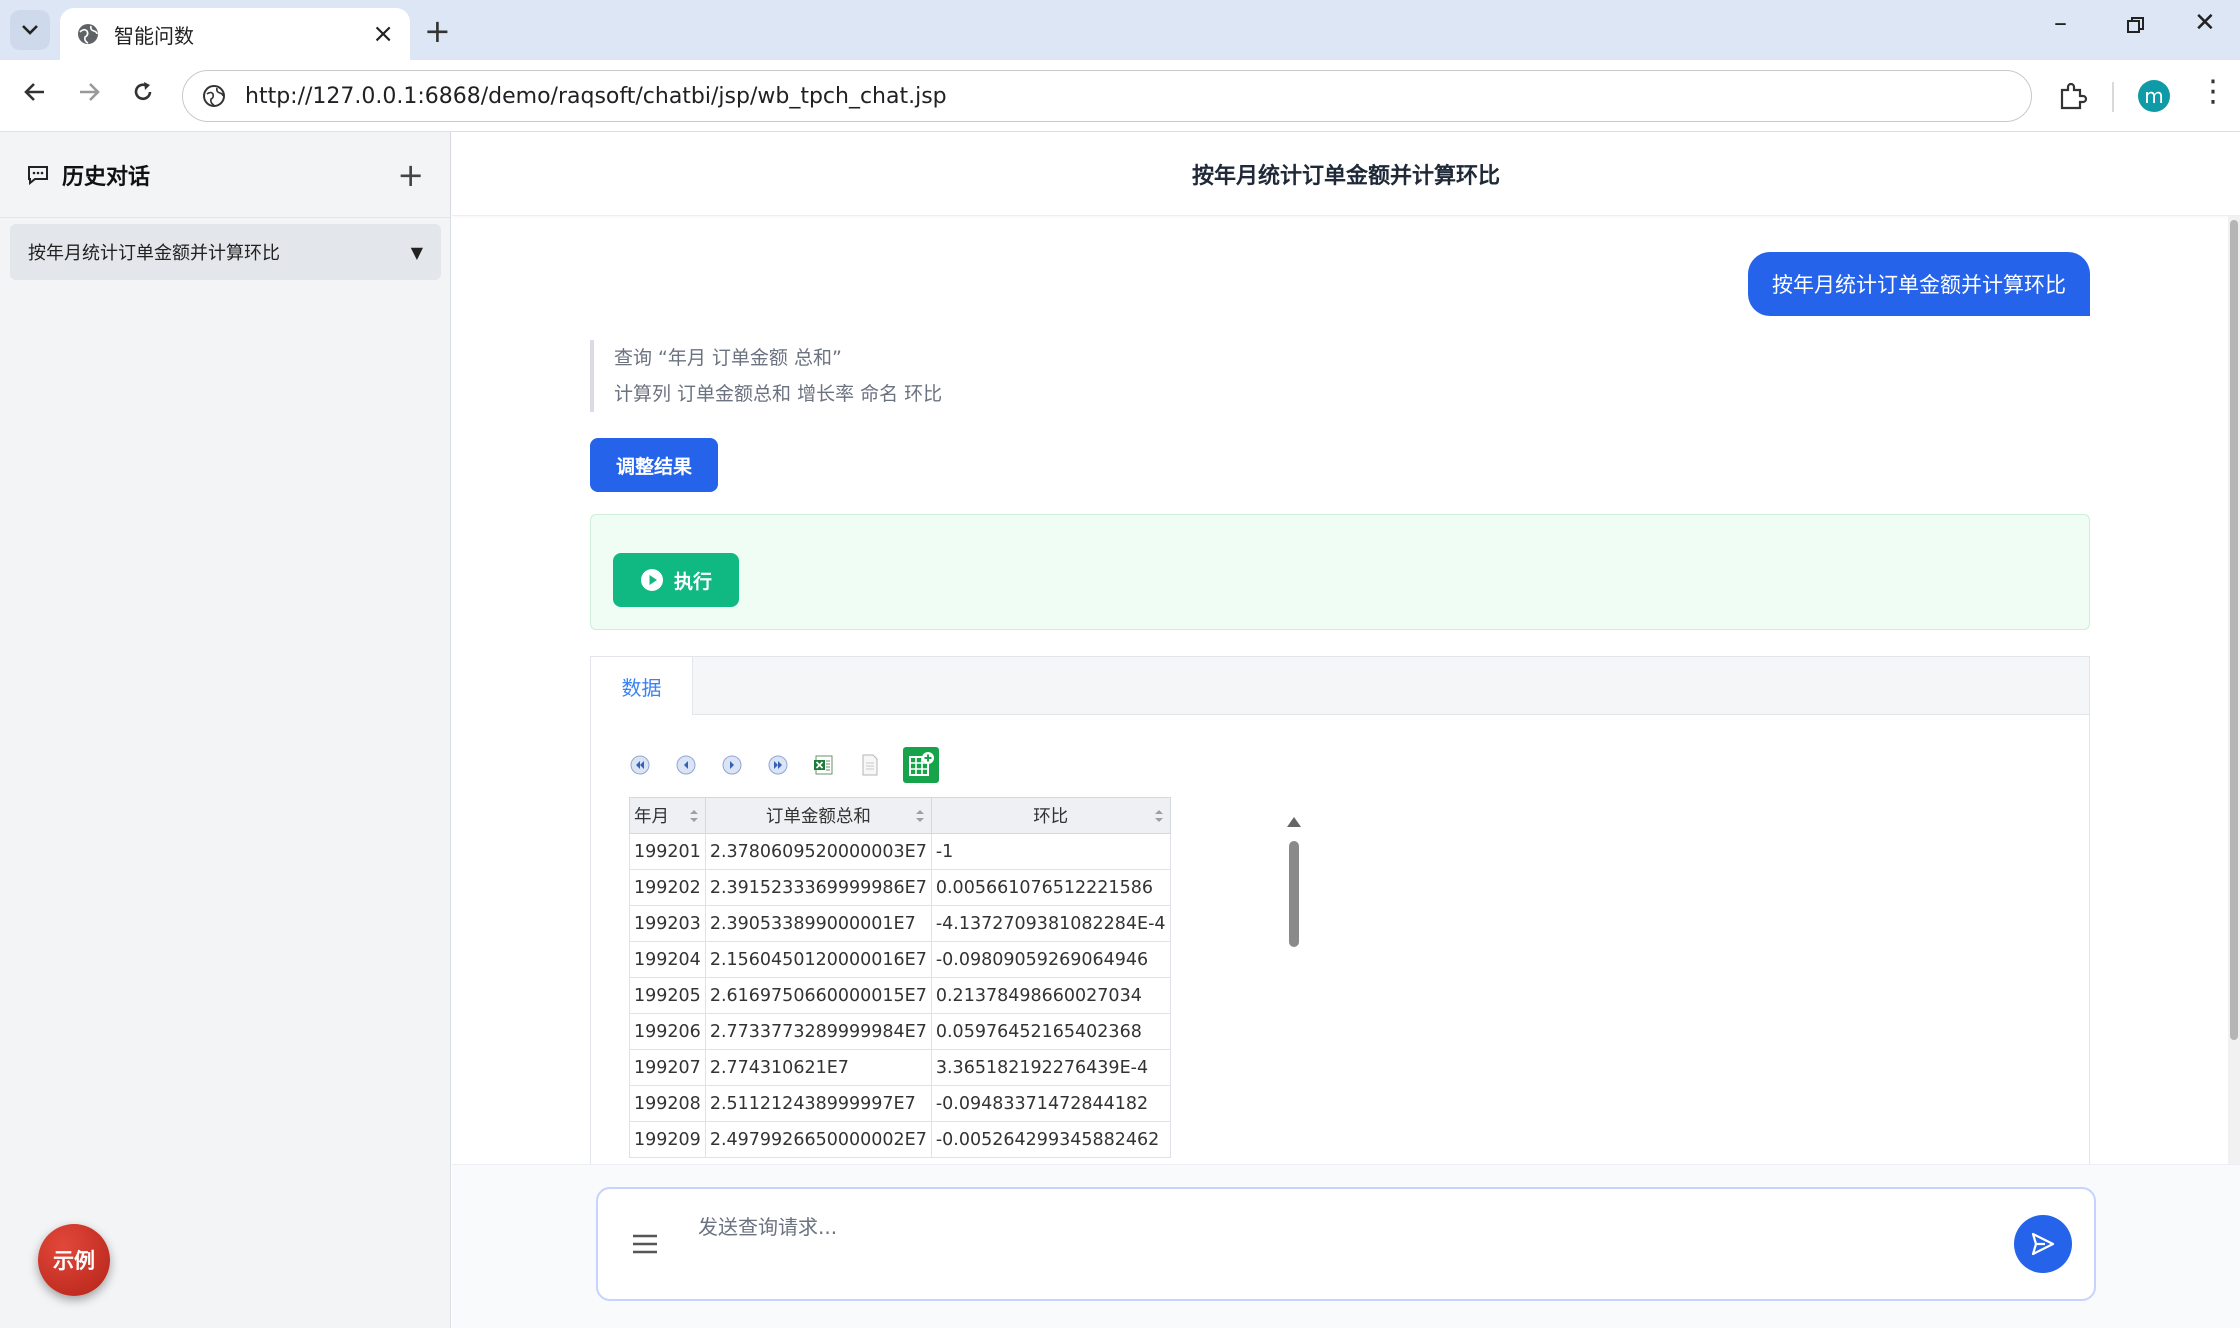 Image resolution: width=2240 pixels, height=1328 pixels. What do you see at coordinates (667, 1067) in the screenshot?
I see `table-cell: 199207` at bounding box center [667, 1067].